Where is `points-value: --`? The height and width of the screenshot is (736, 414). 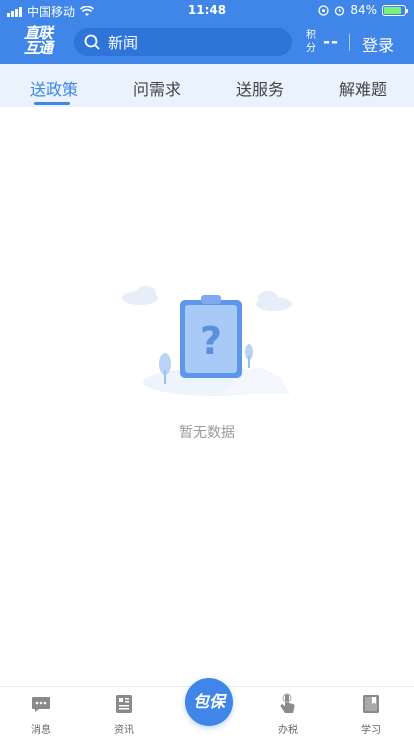
points-value: -- is located at coordinates (331, 42).